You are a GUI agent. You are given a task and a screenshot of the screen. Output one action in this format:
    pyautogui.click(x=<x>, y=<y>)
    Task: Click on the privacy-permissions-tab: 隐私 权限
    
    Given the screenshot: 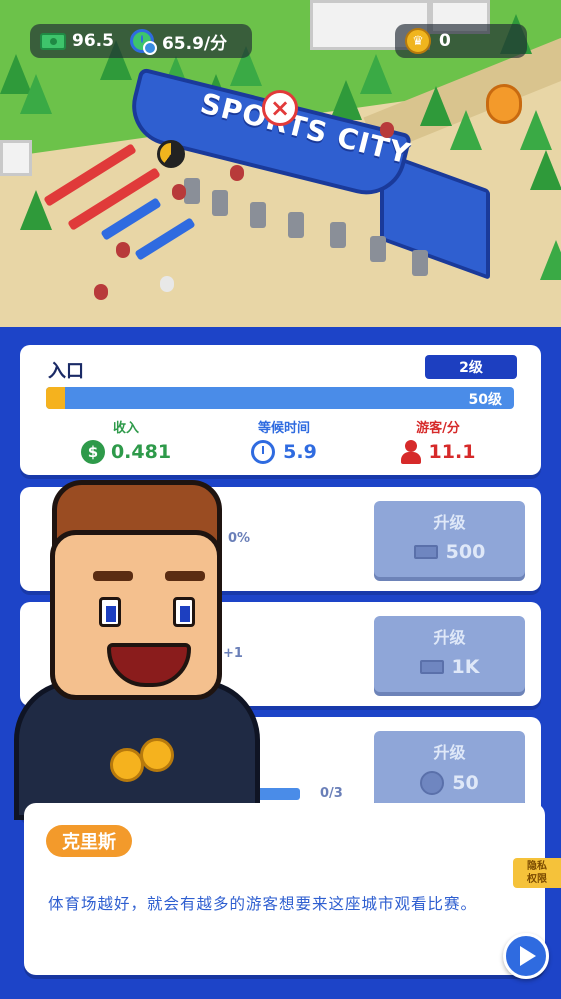 What is the action you would take?
    pyautogui.click(x=537, y=873)
    